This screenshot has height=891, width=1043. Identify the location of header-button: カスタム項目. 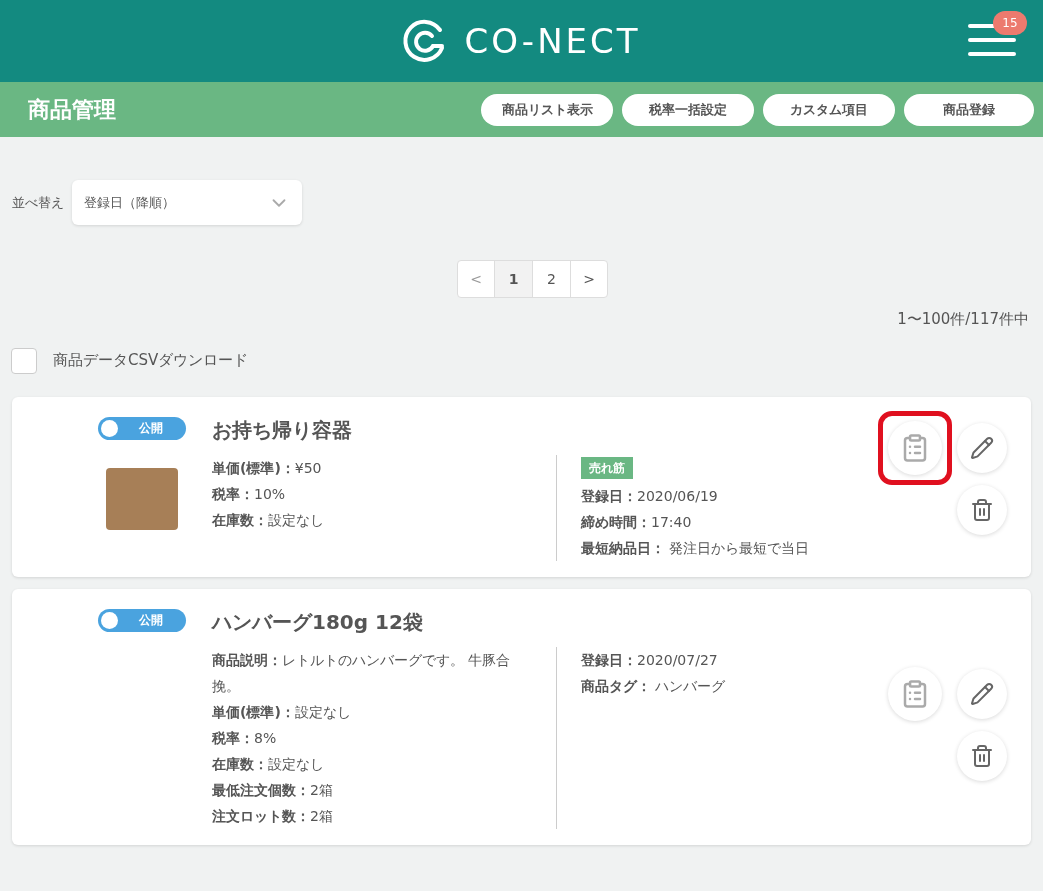
(829, 109).